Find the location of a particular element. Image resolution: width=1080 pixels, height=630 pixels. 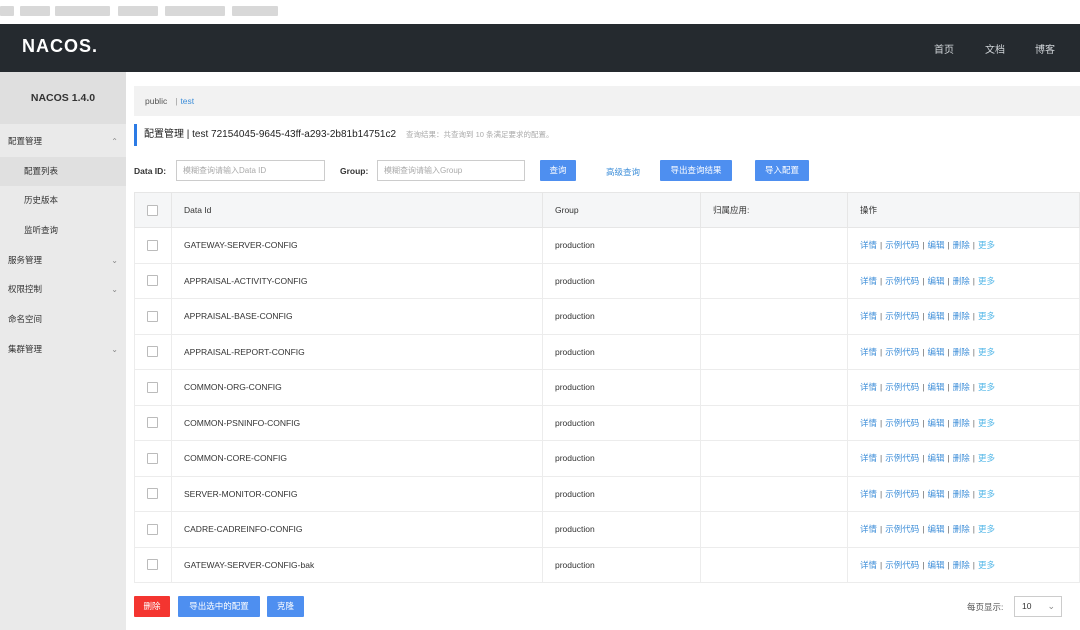

sidebar-item-listener-query: 监听查询 is located at coordinates (63, 231).